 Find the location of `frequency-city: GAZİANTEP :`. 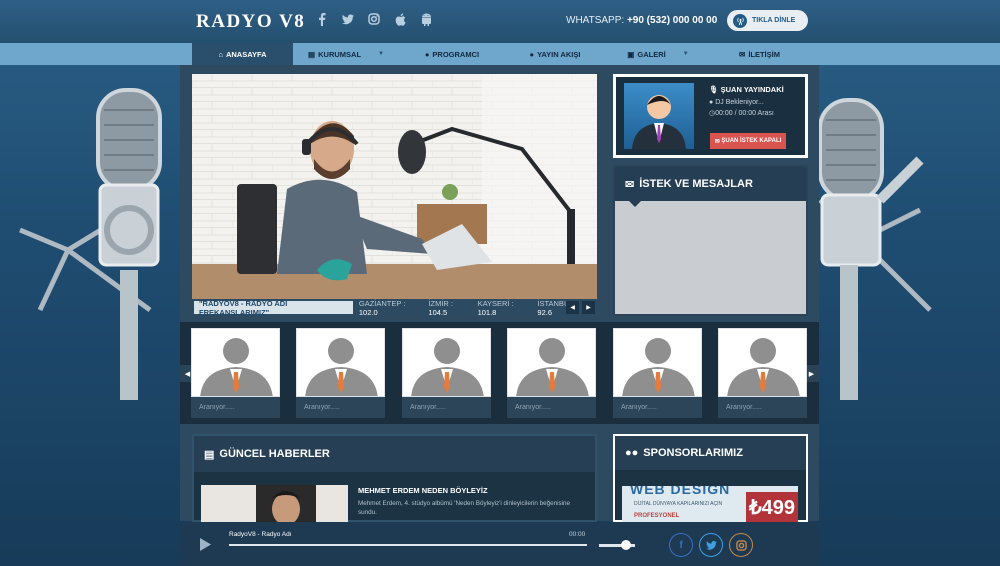

frequency-city: GAZİANTEP : is located at coordinates (382, 303).